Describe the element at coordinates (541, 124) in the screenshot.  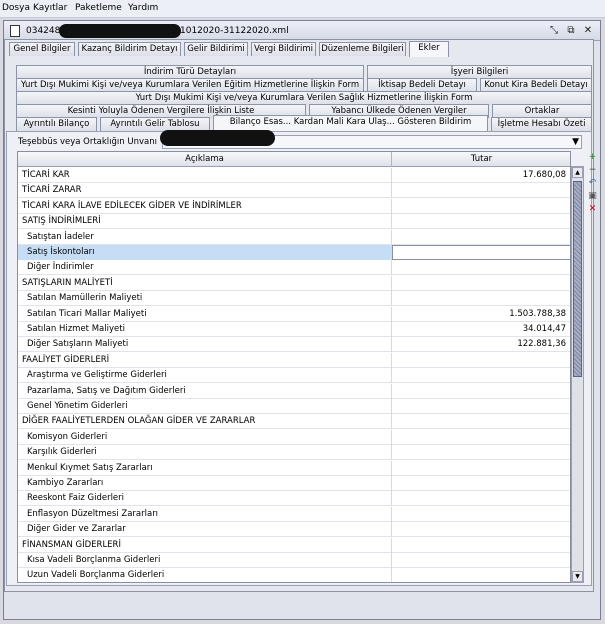
I see `tab-isletme-hesabi-ozeti: İşletme Hesabı Özeti` at that location.